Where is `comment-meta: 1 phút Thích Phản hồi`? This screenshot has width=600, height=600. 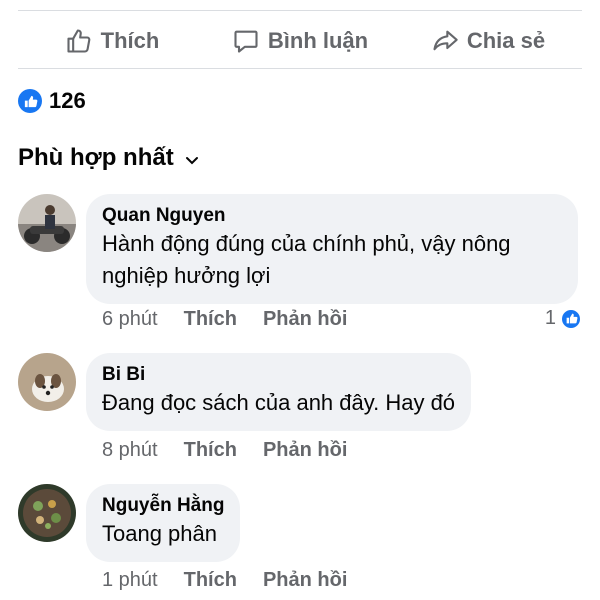
comment-meta: 1 phút Thích Phản hồi is located at coordinates (224, 580).